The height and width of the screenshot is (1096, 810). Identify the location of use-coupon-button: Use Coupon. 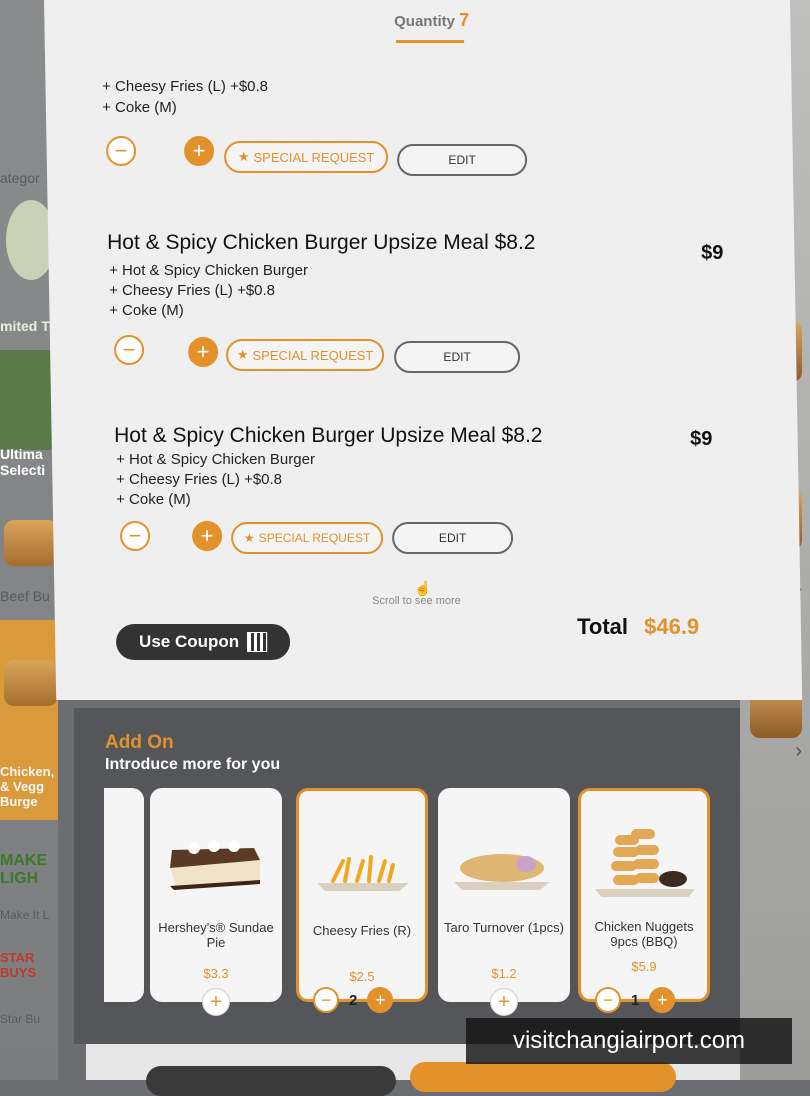
(203, 642).